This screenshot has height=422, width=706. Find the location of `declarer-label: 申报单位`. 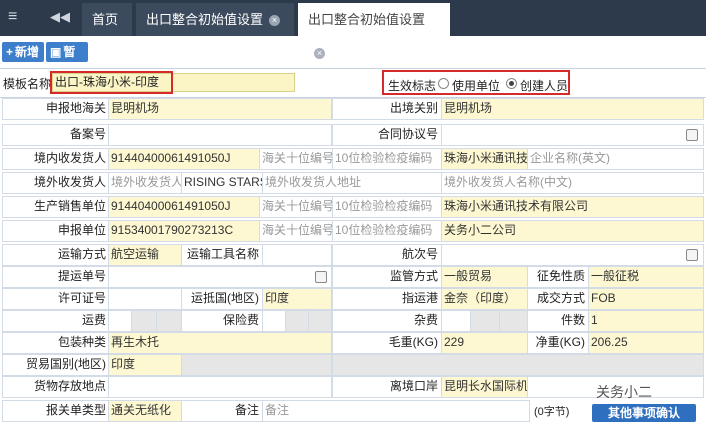

declarer-label: 申报单位 is located at coordinates (56, 231).